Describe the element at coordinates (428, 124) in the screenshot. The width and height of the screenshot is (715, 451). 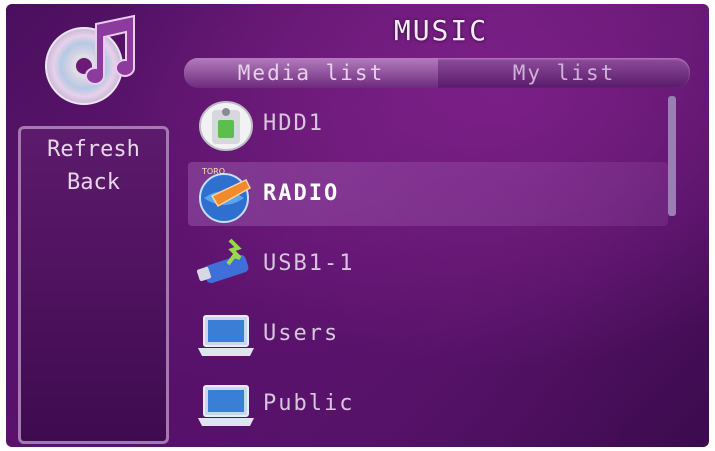
I see `list-item-hdd1: HDD1` at that location.